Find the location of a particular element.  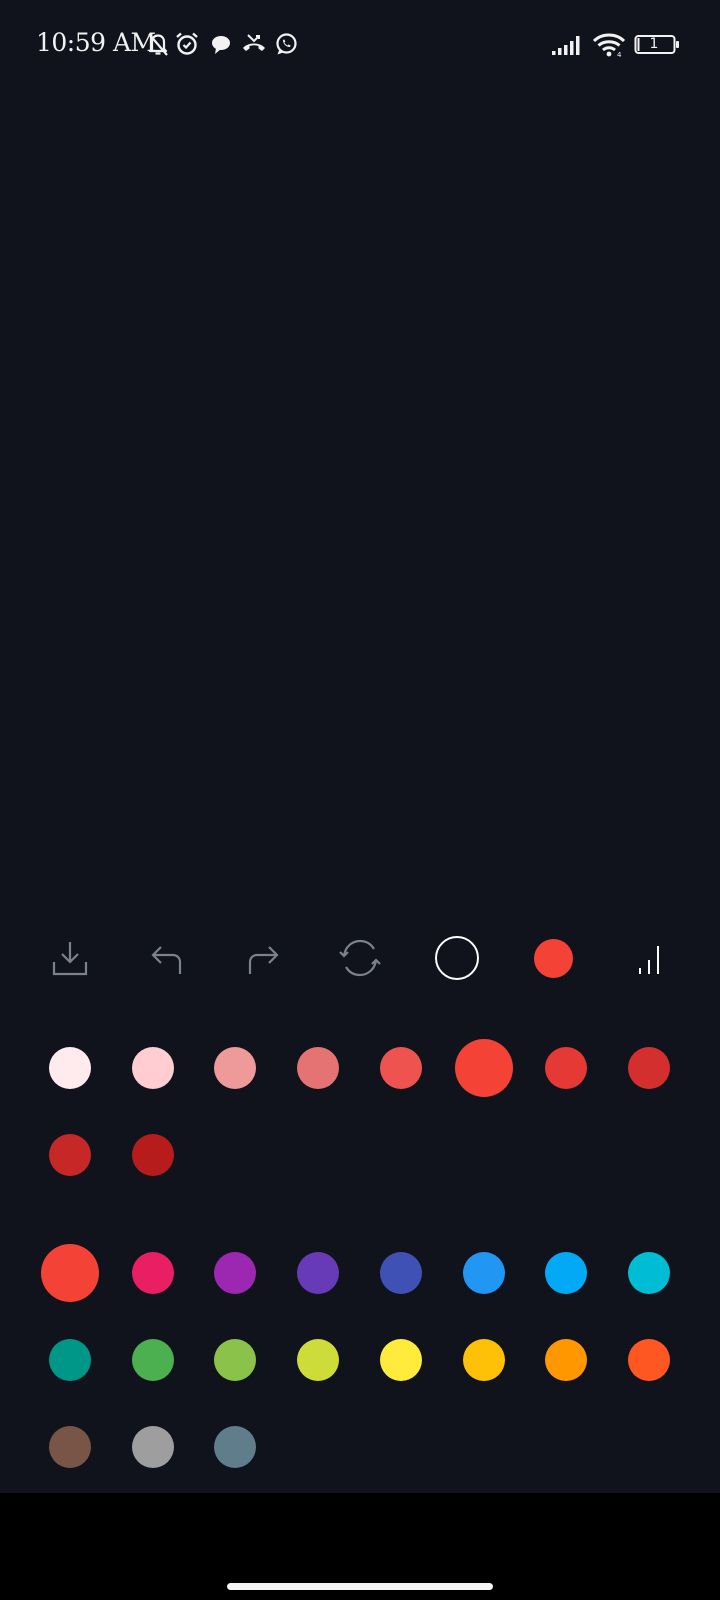

stroke-size-button is located at coordinates (650, 958).